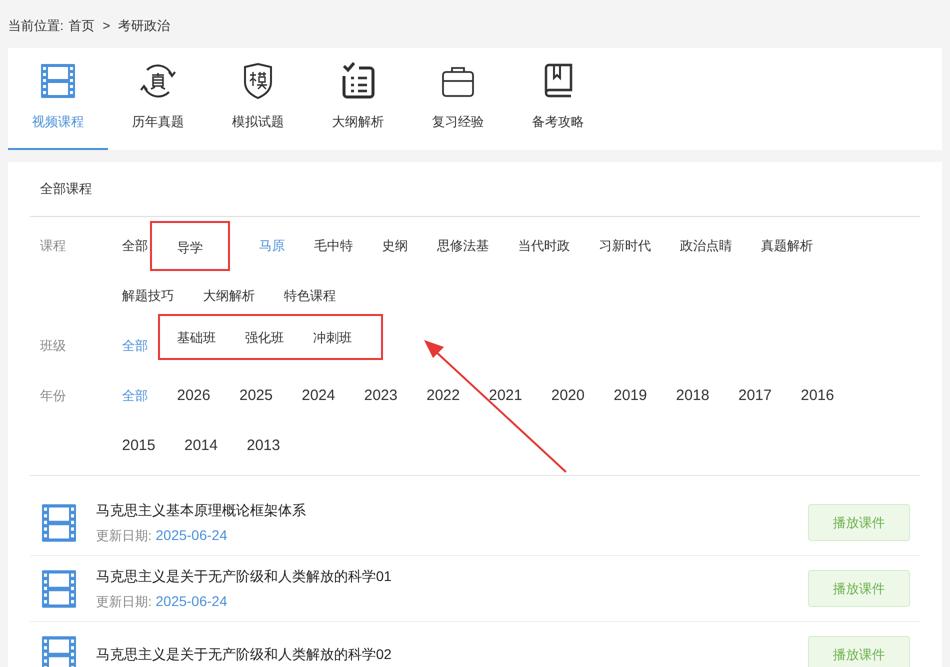  I want to click on filter-option: 2013, so click(263, 446).